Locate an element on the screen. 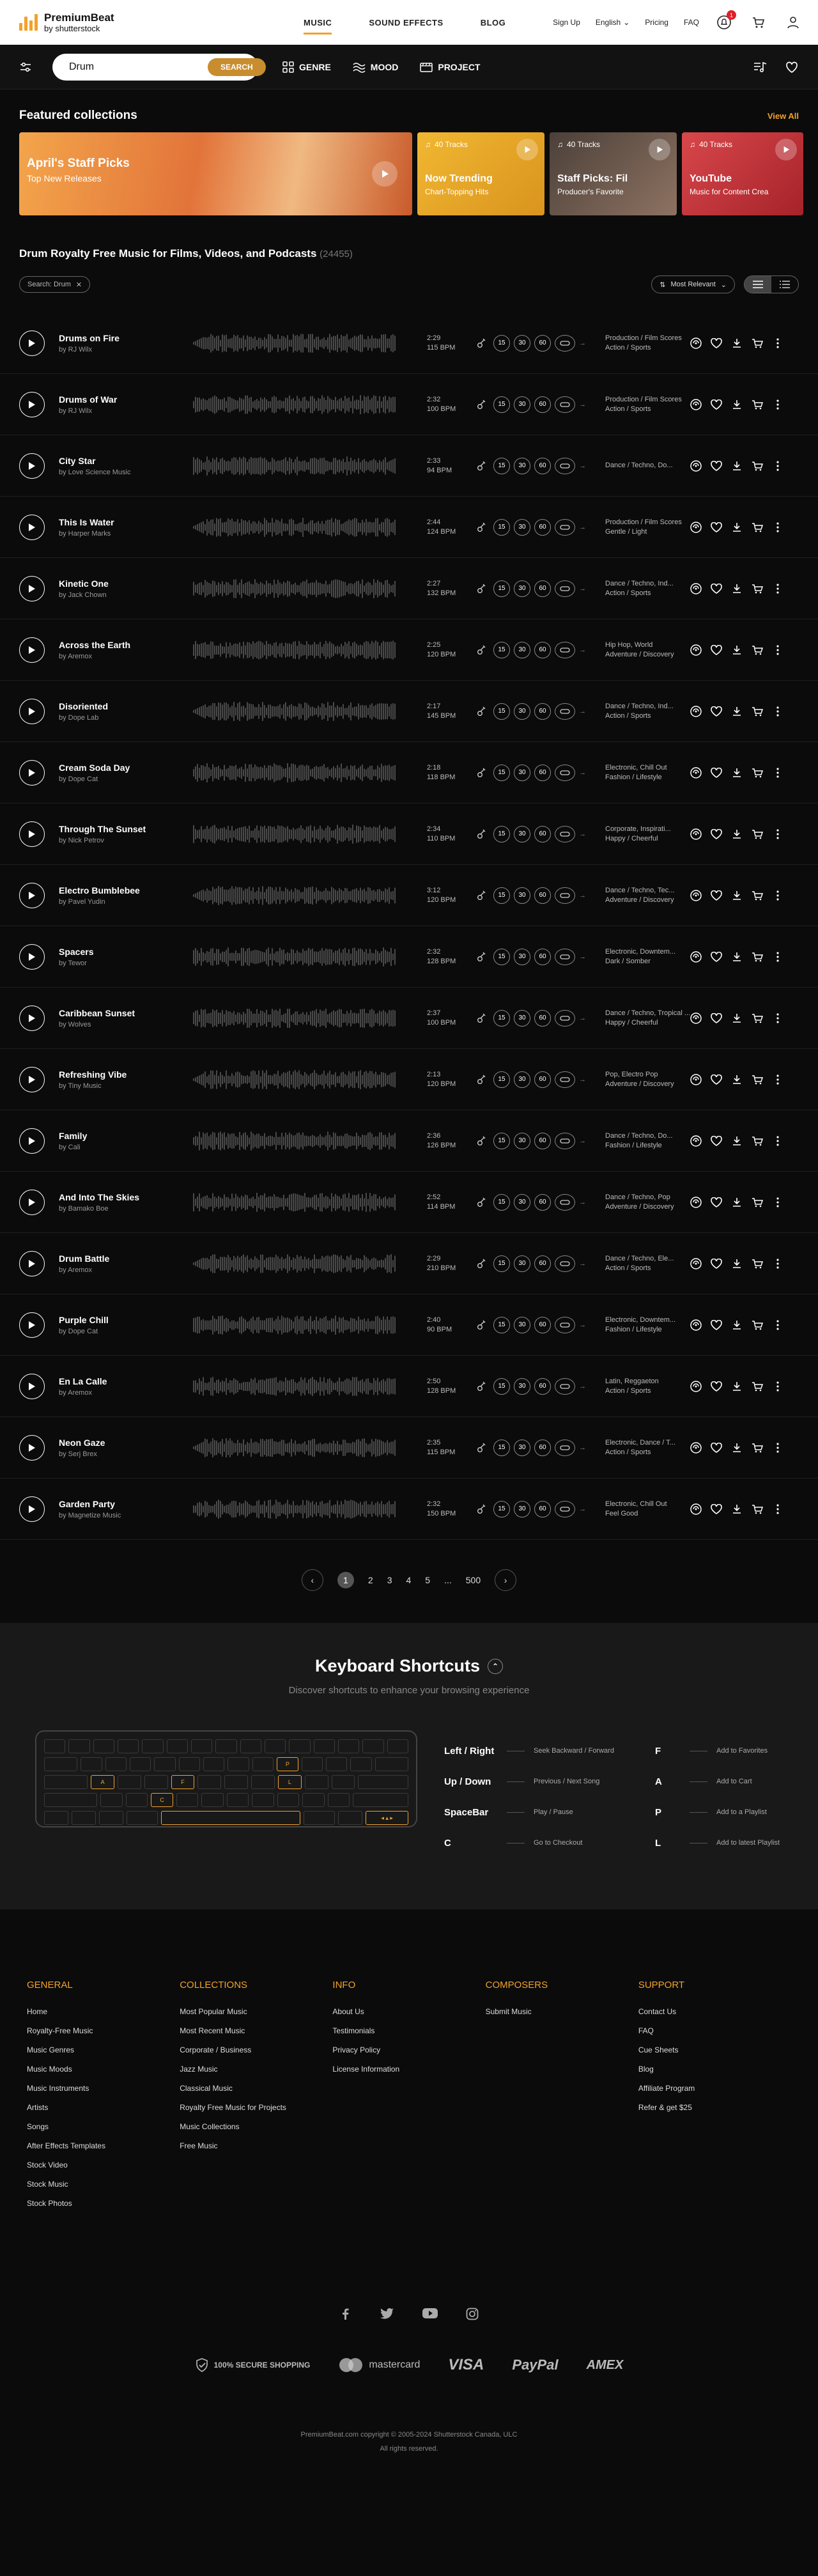 The height and width of the screenshot is (2576, 818). track-title: Neon Gaze is located at coordinates (126, 1443).